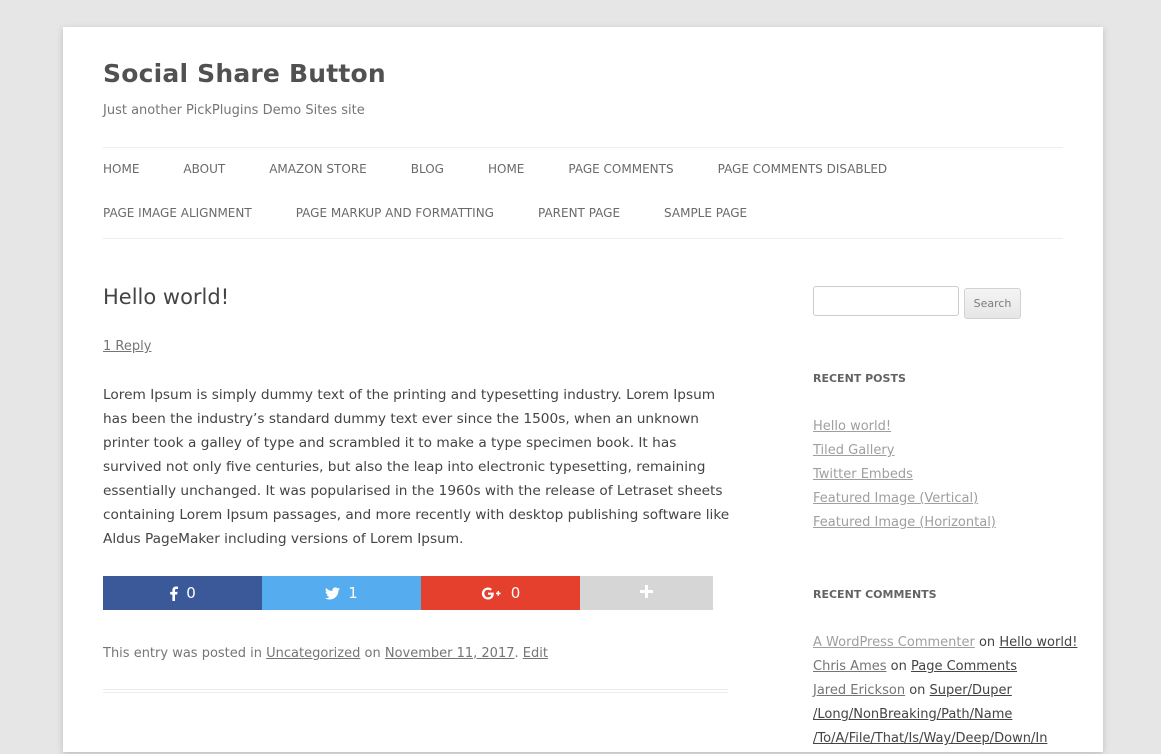 This screenshot has width=1161, height=754. Describe the element at coordinates (912, 714) in the screenshot. I see `comment-post-link: /Long/NonBreaking/Path/Name` at that location.